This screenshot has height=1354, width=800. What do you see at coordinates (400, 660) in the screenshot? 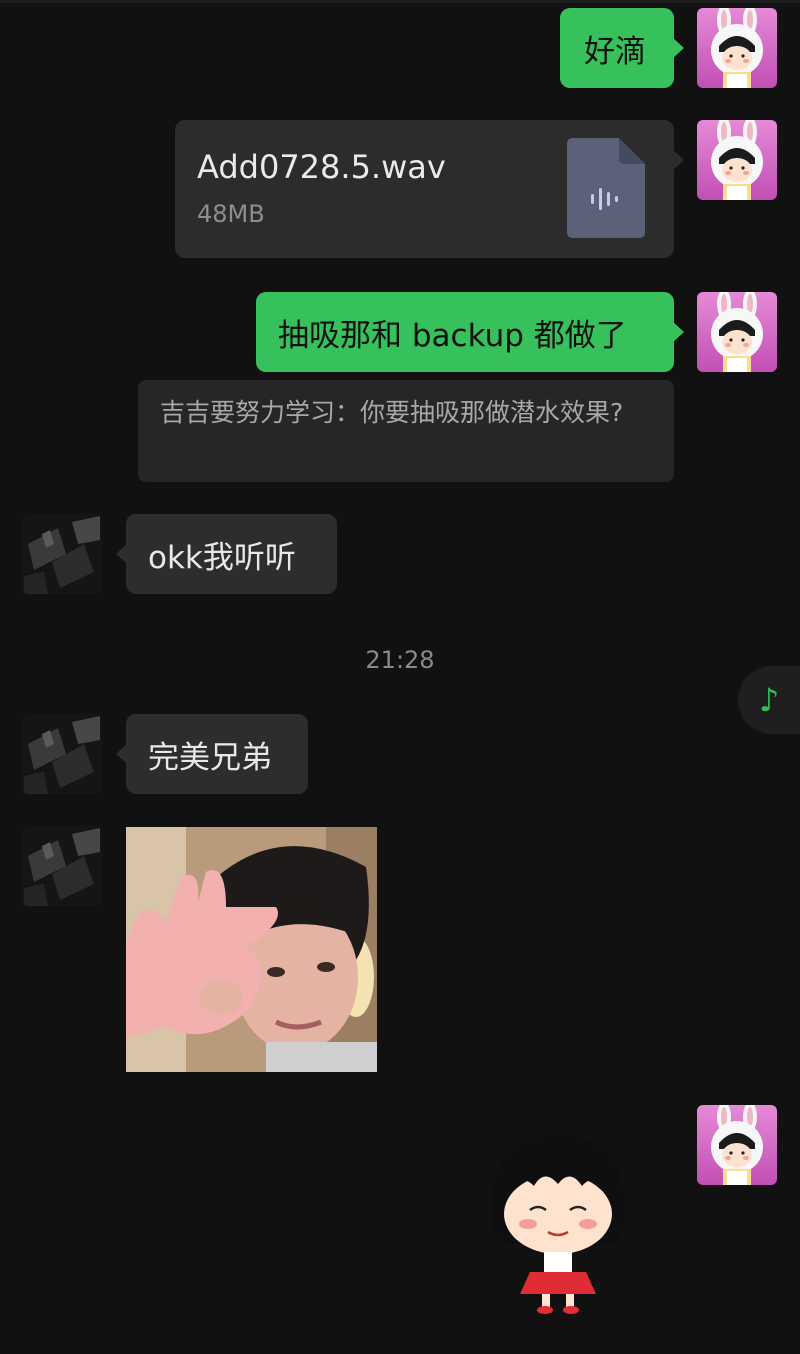
I see `chat-timestamp: 21:28` at bounding box center [400, 660].